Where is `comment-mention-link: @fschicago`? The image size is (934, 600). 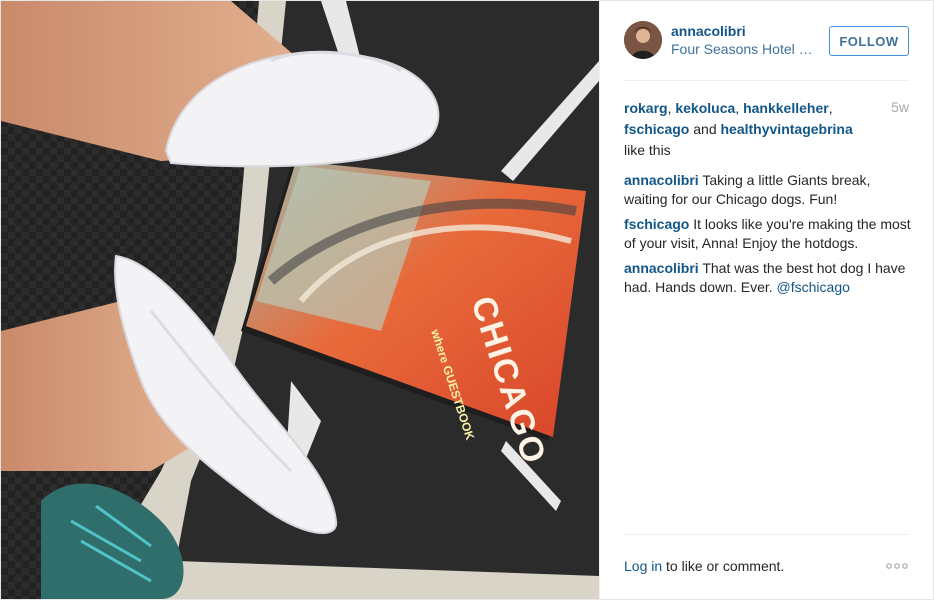 comment-mention-link: @fschicago is located at coordinates (813, 287).